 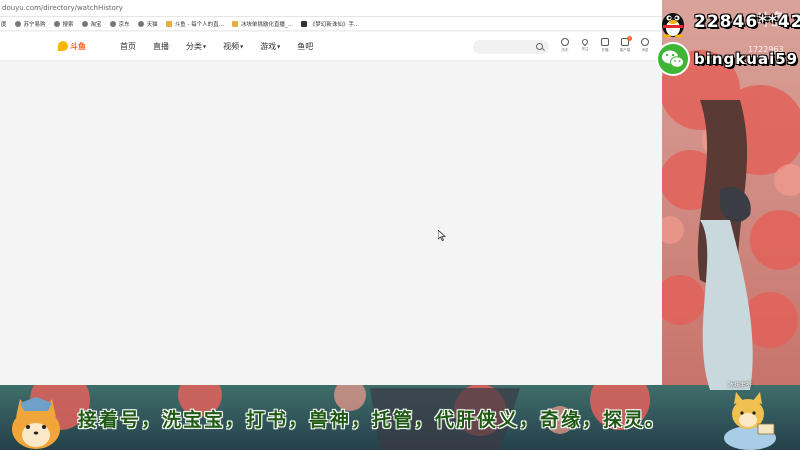 I want to click on bookmark-item: 淘宝, so click(x=91, y=24).